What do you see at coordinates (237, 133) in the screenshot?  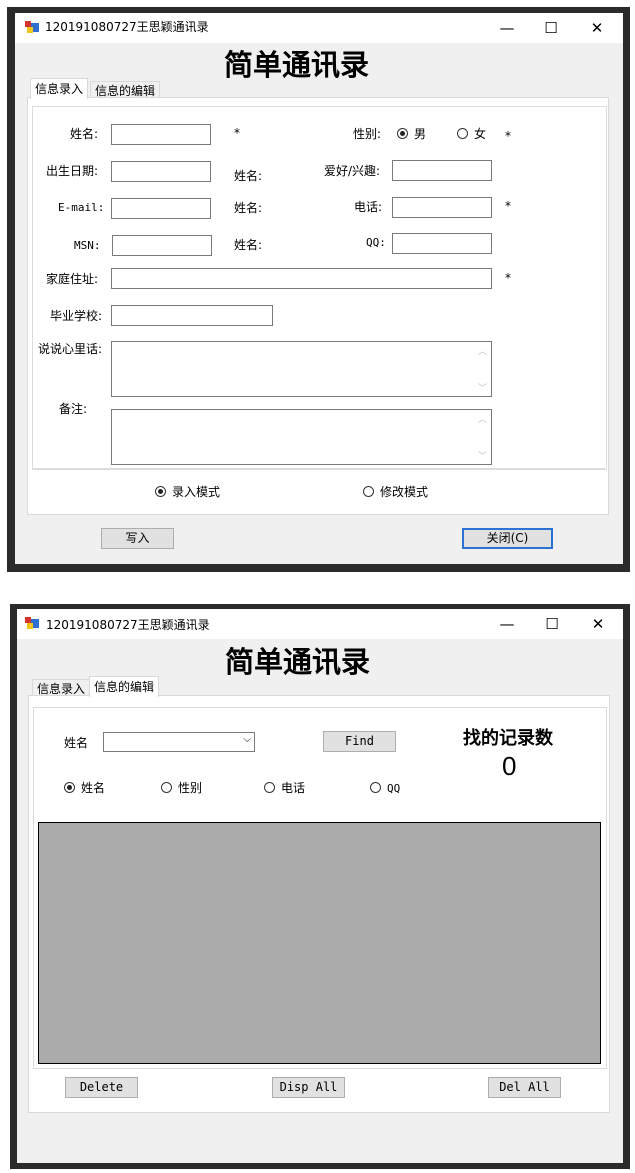 I see `name-required-mark: *` at bounding box center [237, 133].